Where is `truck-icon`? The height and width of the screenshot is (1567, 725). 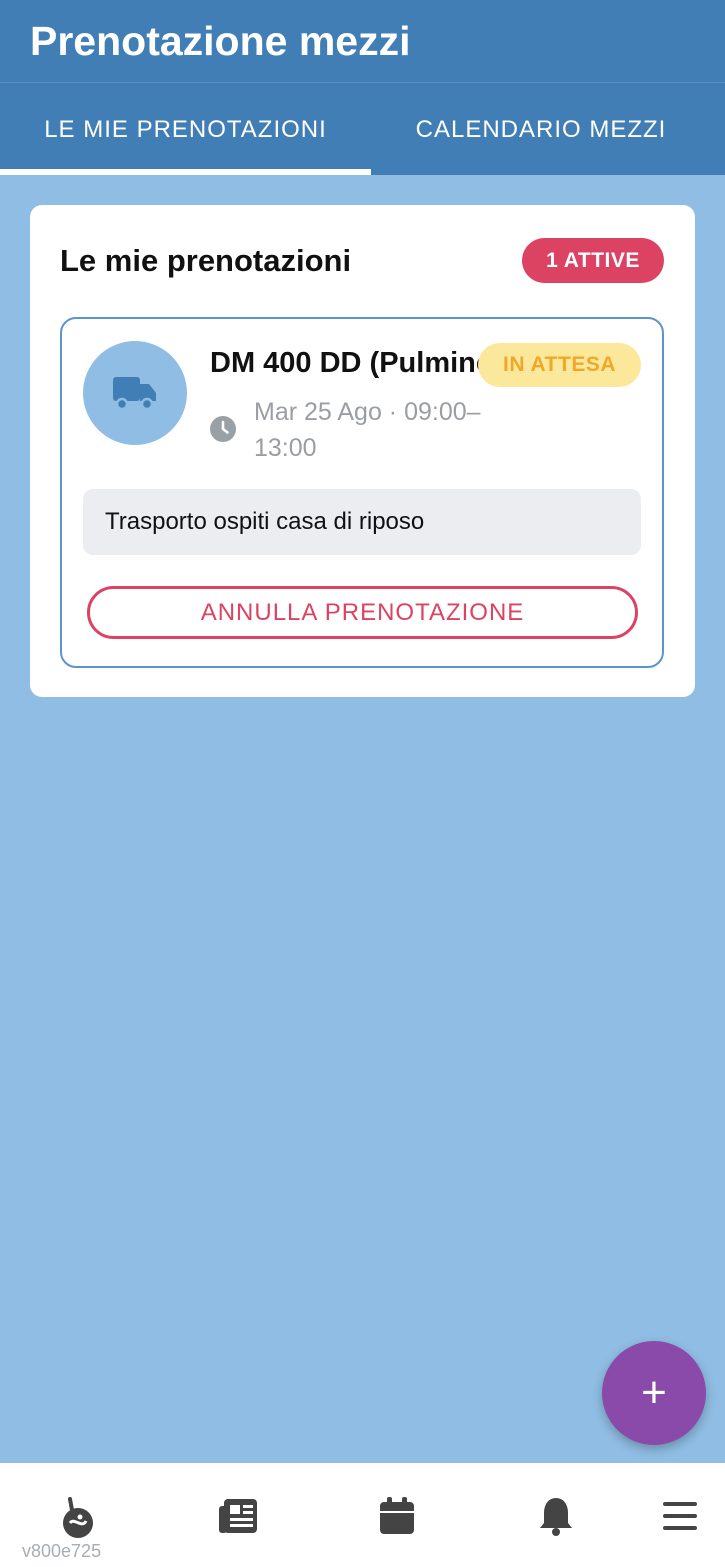 truck-icon is located at coordinates (134, 394).